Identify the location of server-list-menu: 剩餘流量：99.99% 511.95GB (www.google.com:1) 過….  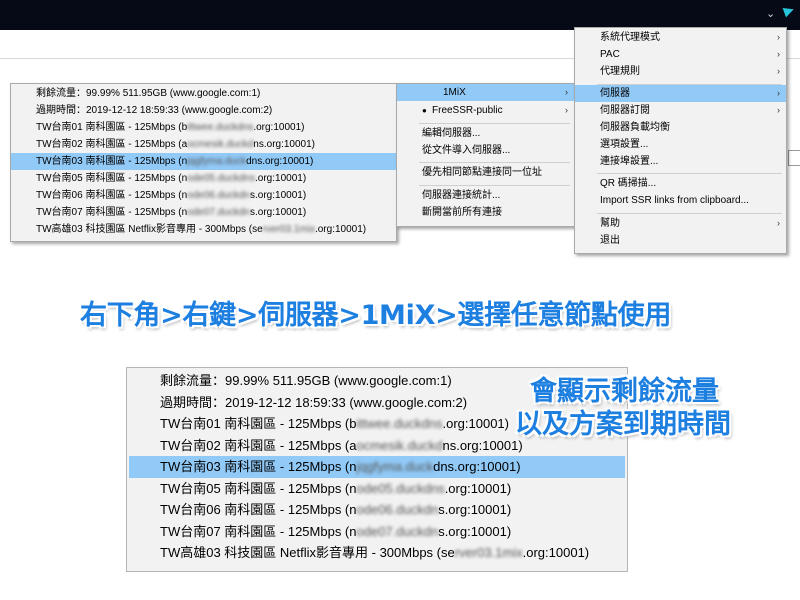
(203, 162).